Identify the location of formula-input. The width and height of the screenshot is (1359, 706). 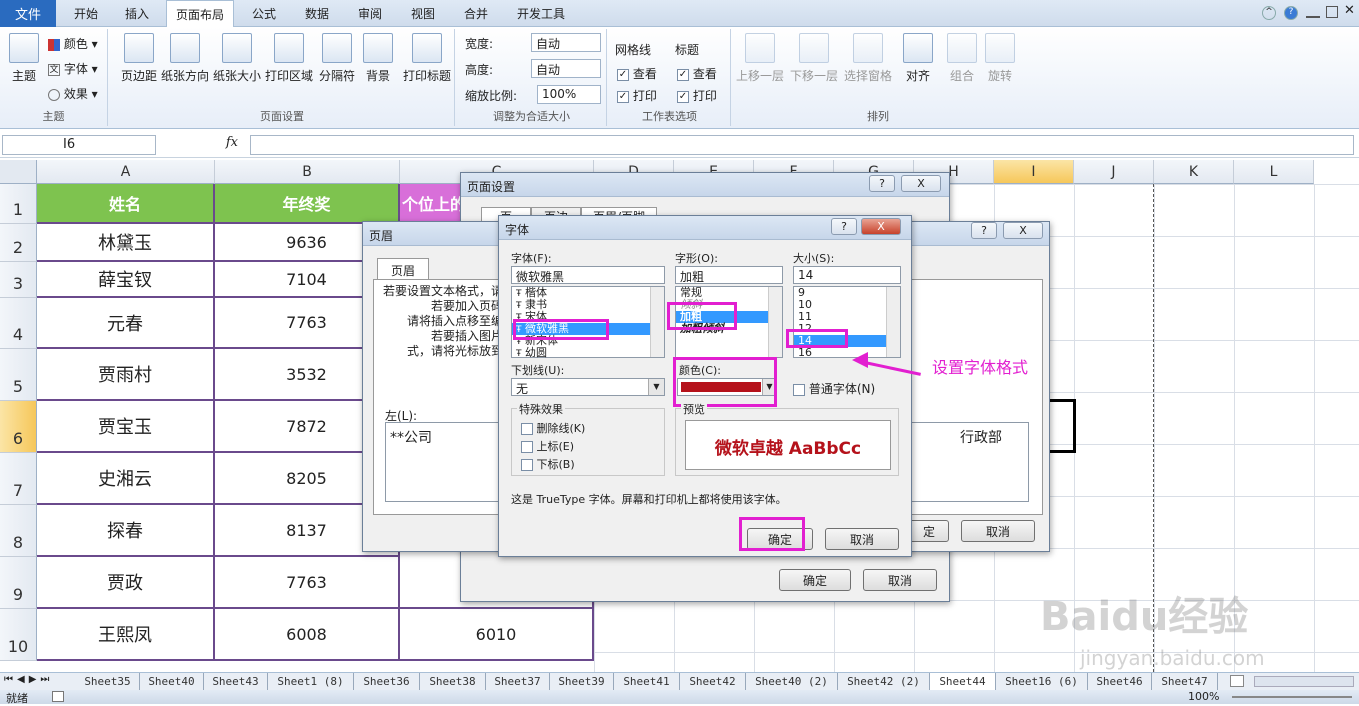
(802, 145).